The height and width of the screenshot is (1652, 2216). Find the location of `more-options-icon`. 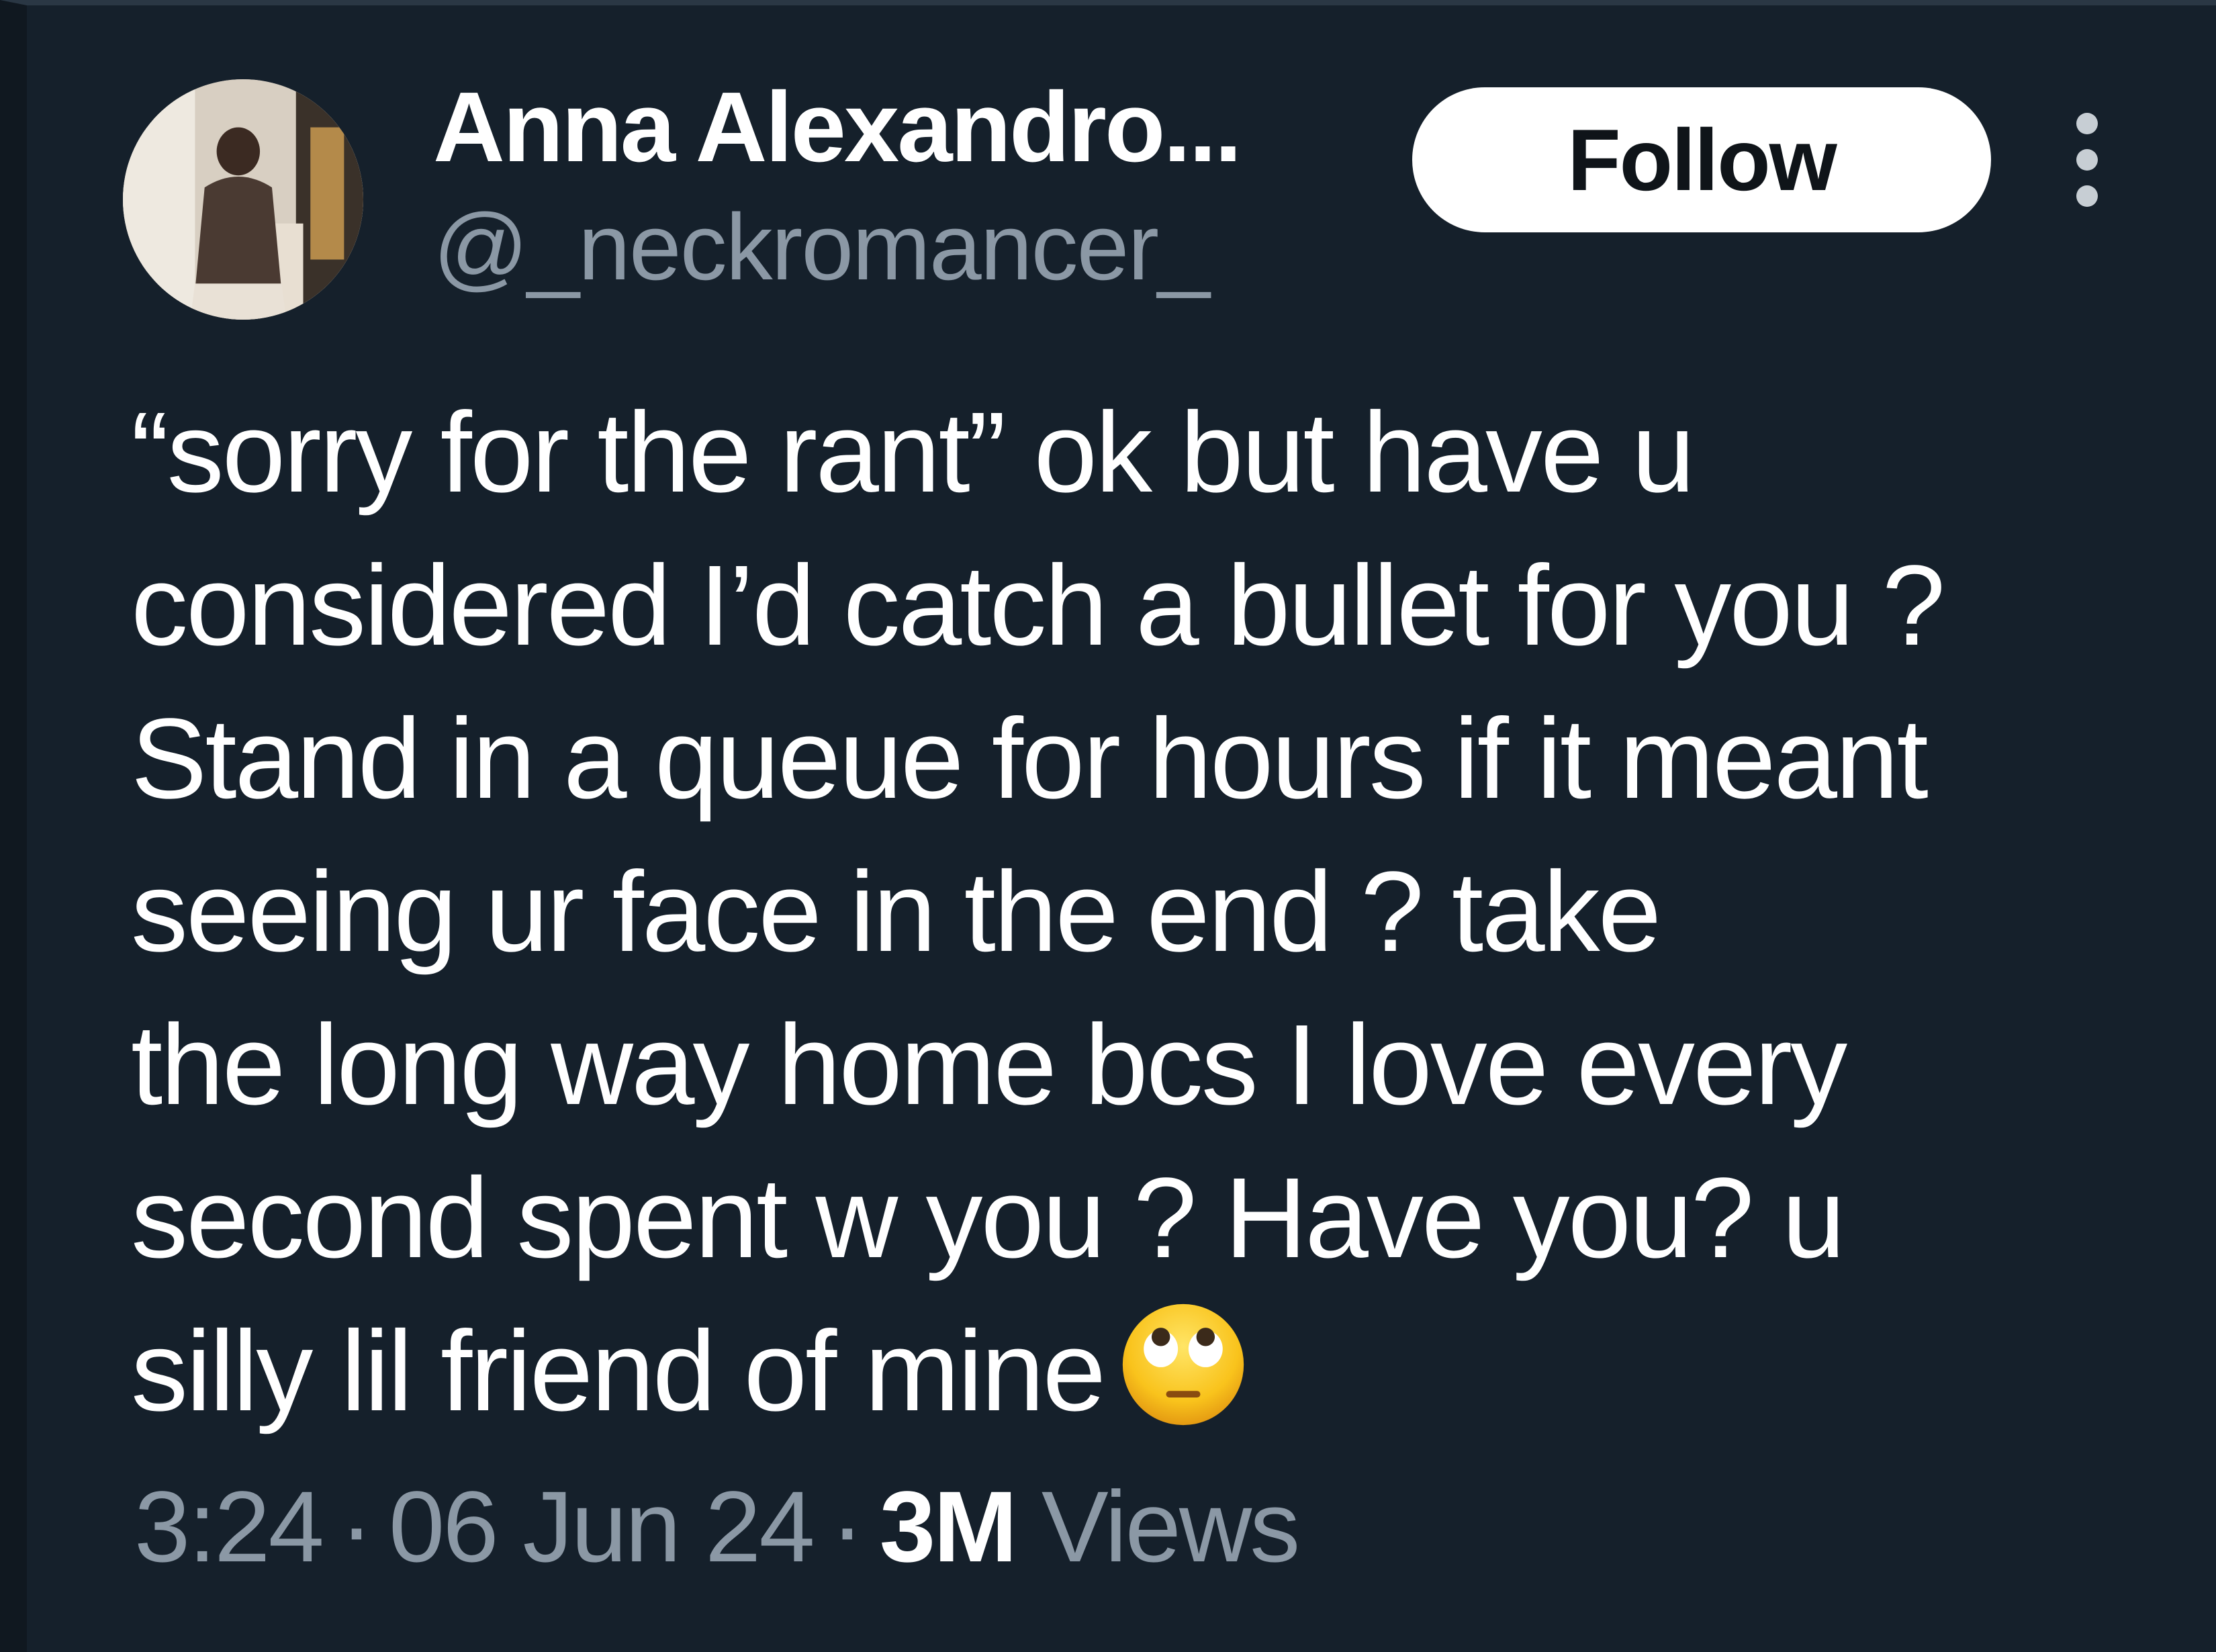

more-options-icon is located at coordinates (2088, 160).